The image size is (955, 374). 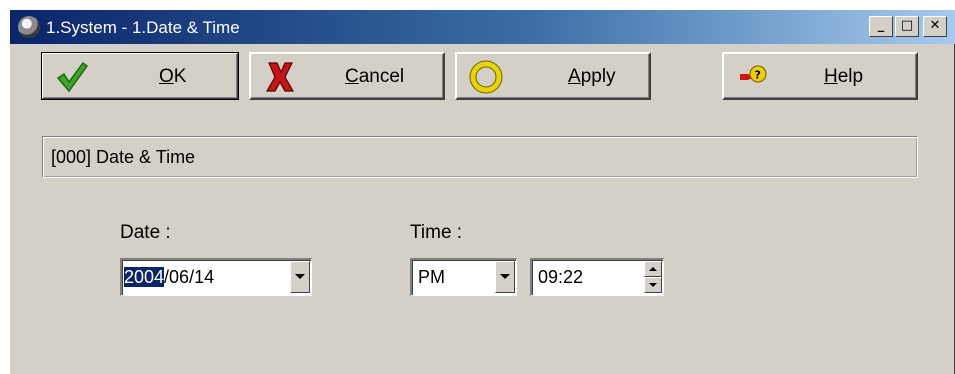 I want to click on date-value-rest: /06/14, so click(x=189, y=277).